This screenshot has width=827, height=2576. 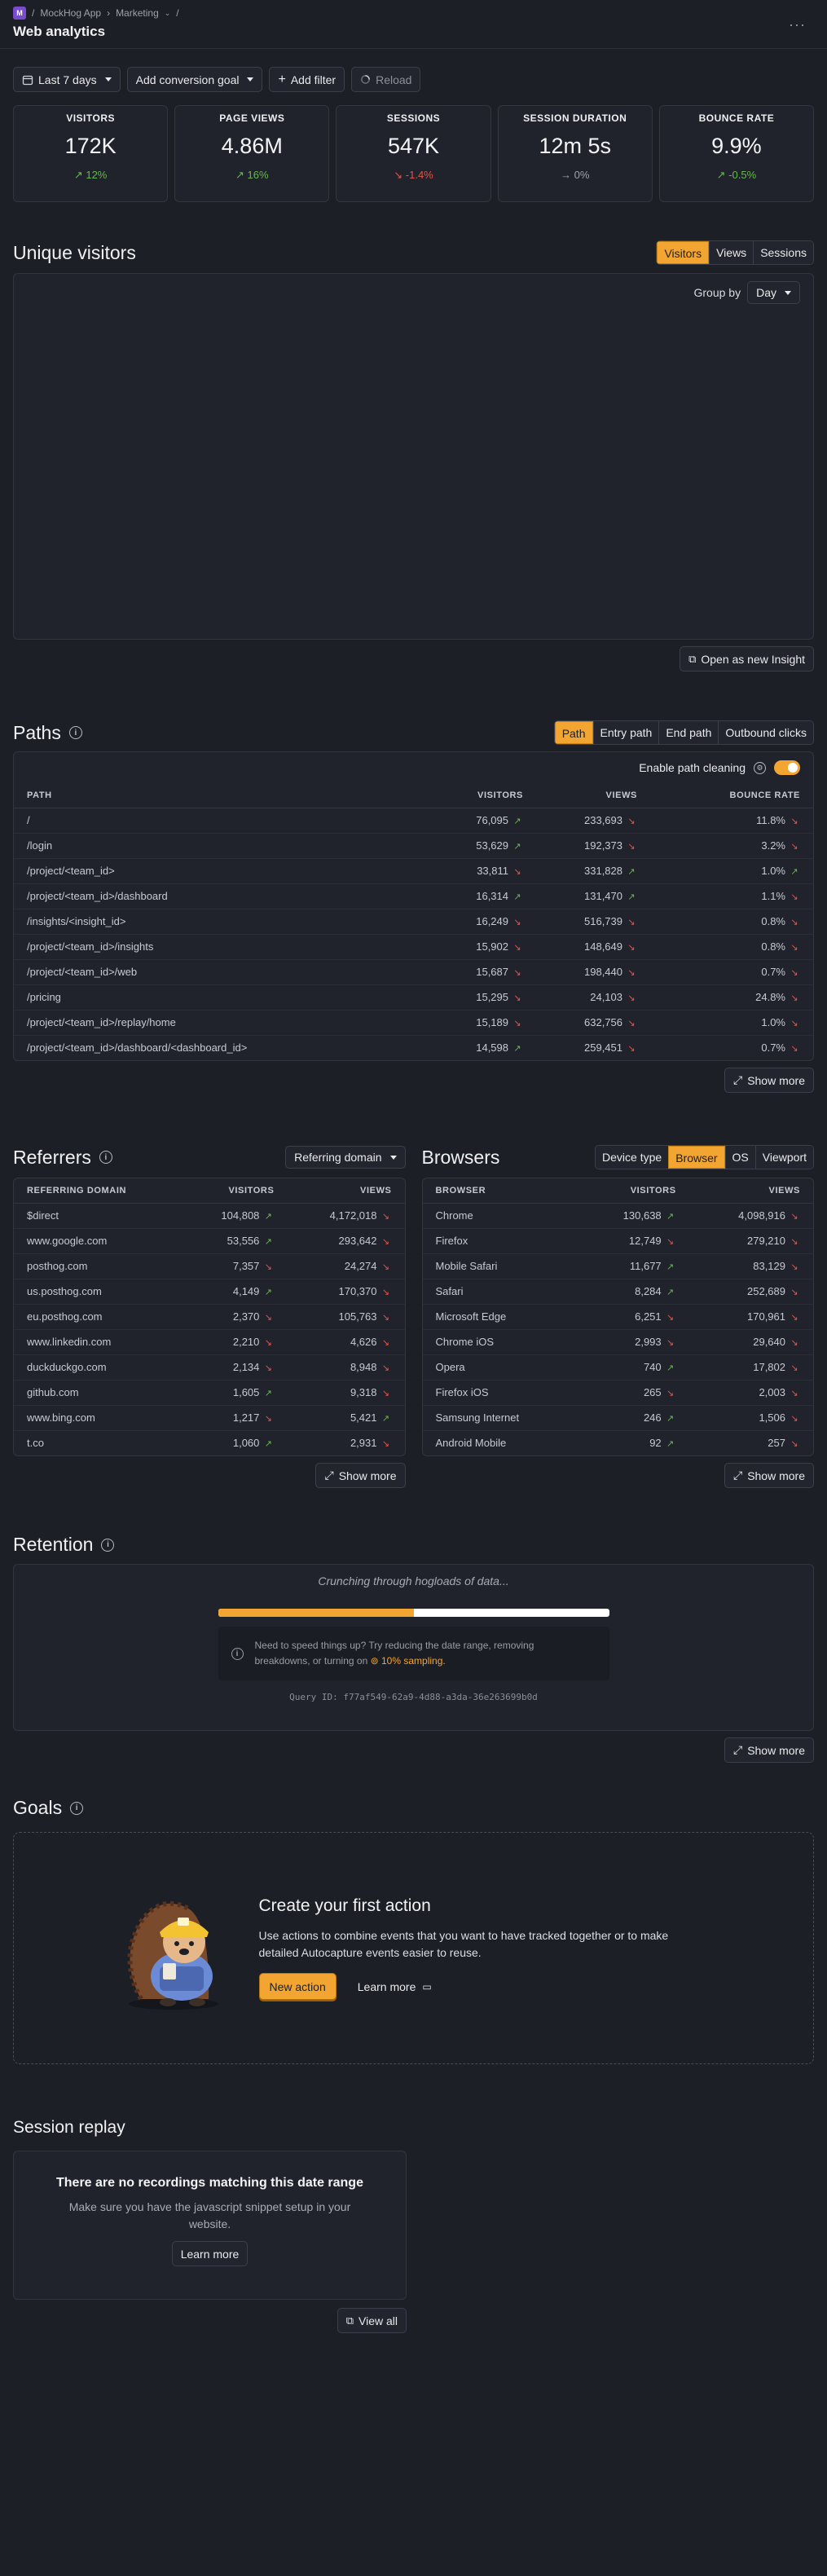 What do you see at coordinates (500, 1266) in the screenshot?
I see `name-cell: Mobile Safari` at bounding box center [500, 1266].